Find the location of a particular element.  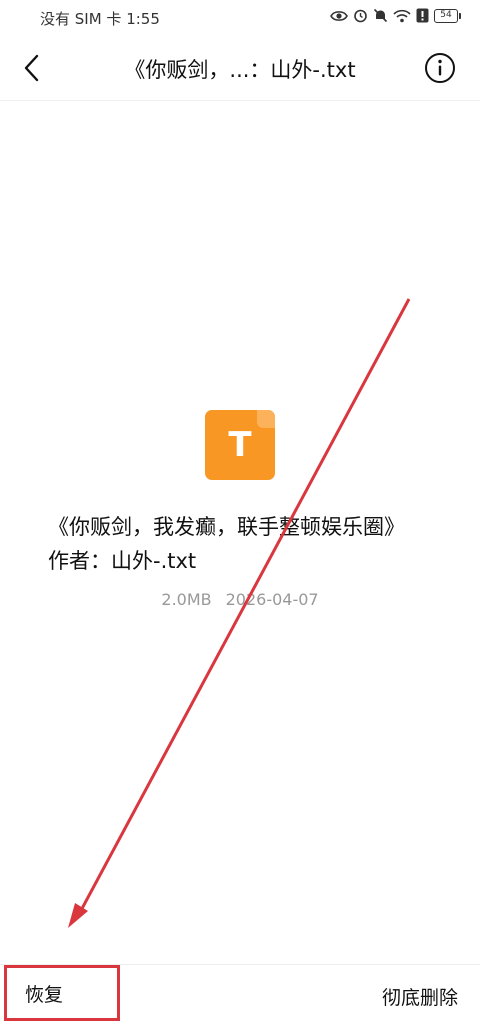

alarm-icon is located at coordinates (360, 16).